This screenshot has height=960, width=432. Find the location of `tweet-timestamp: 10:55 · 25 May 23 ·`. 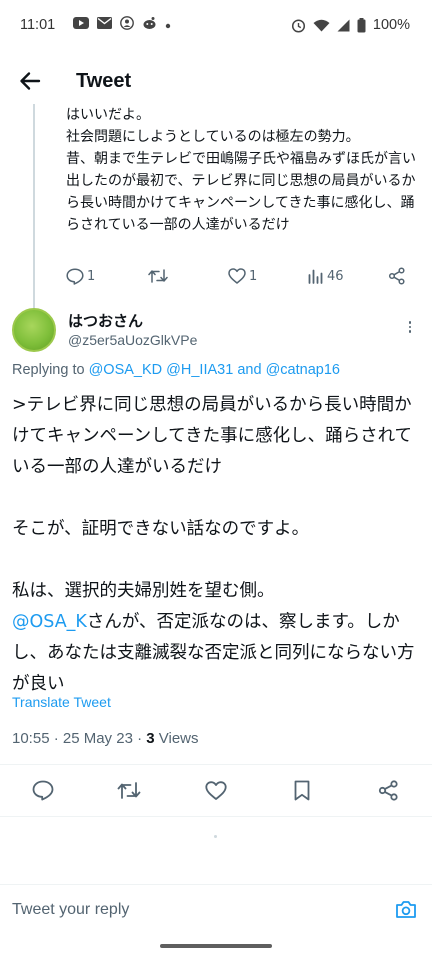

tweet-timestamp: 10:55 · 25 May 23 · is located at coordinates (79, 738).